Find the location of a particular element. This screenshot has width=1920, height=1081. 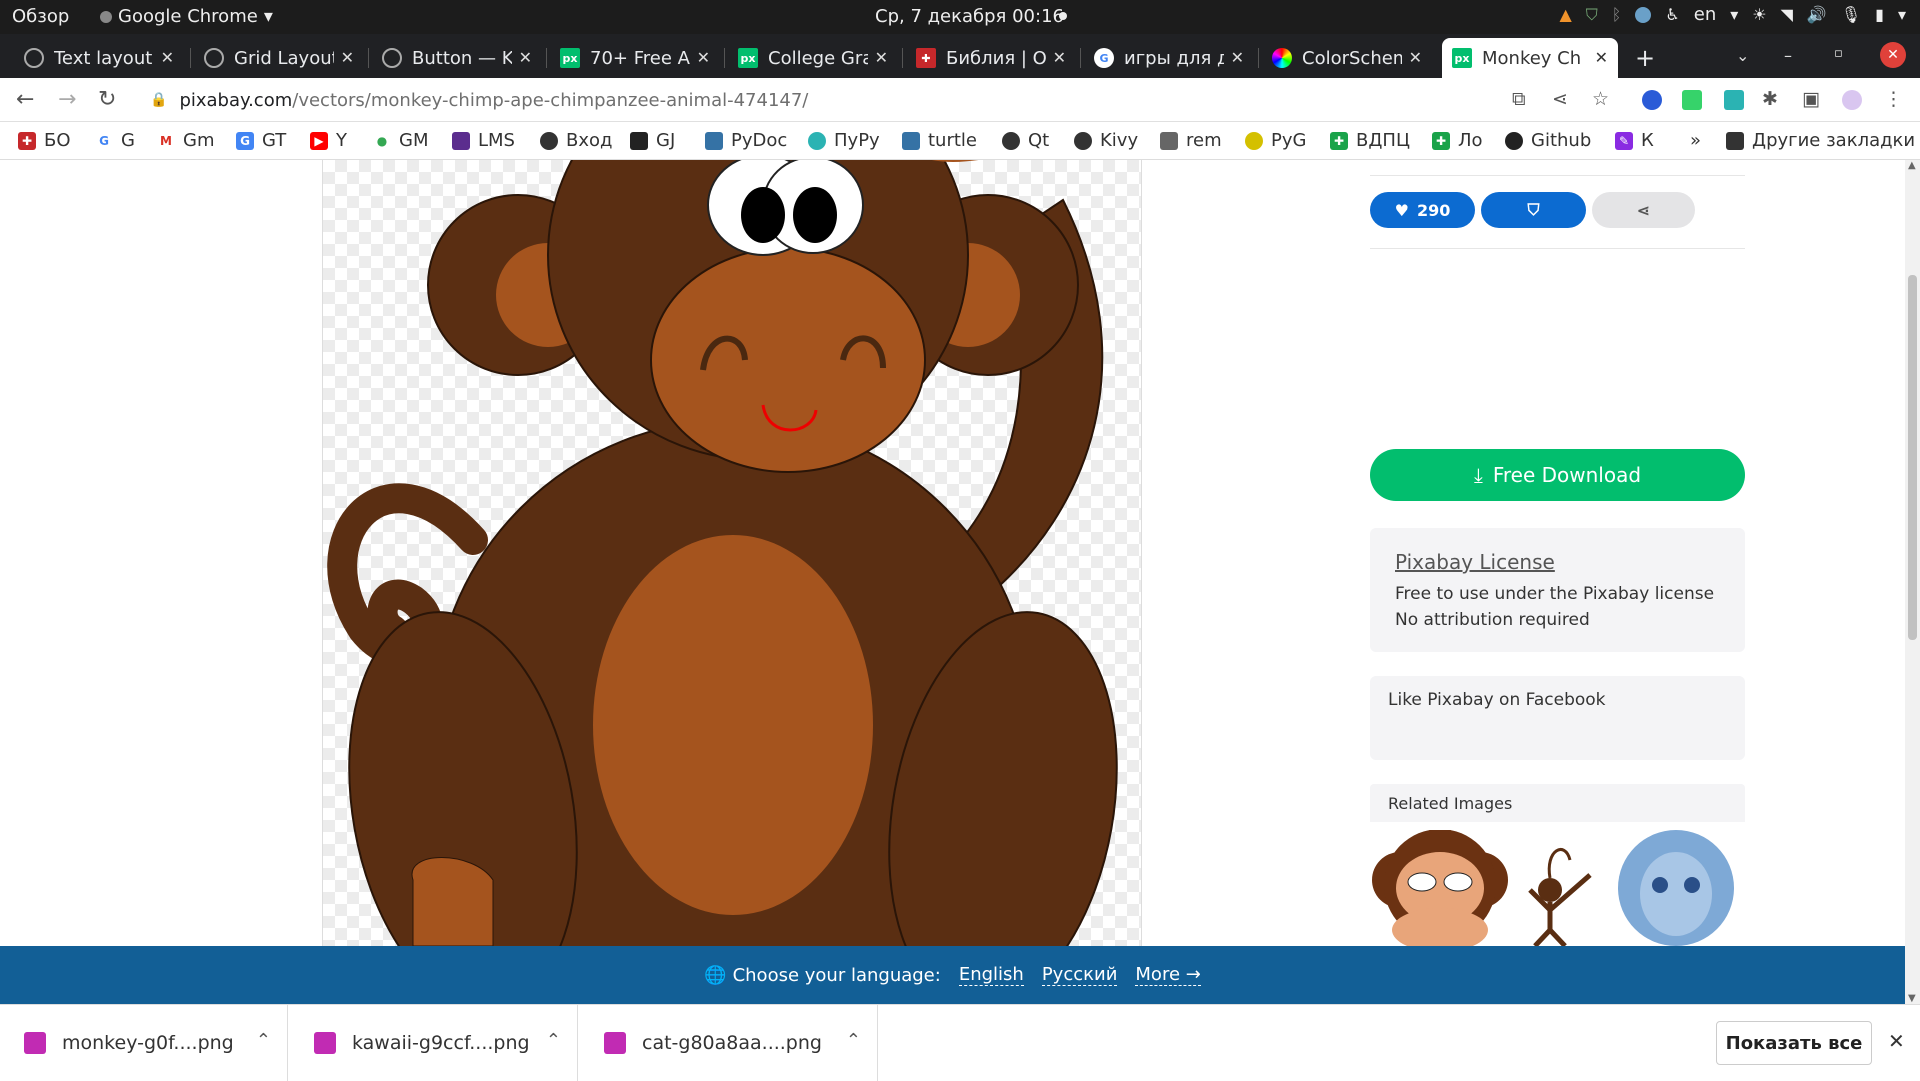

like-button: ♥ 290 is located at coordinates (1422, 210).